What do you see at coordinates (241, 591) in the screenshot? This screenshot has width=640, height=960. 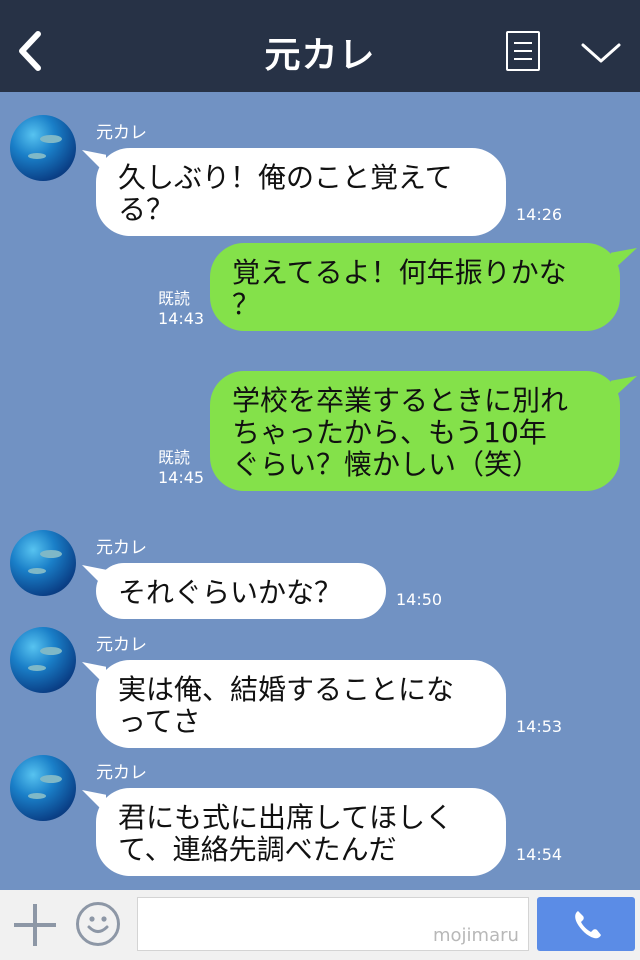 I see `message-bubble: それぐらいかな？` at bounding box center [241, 591].